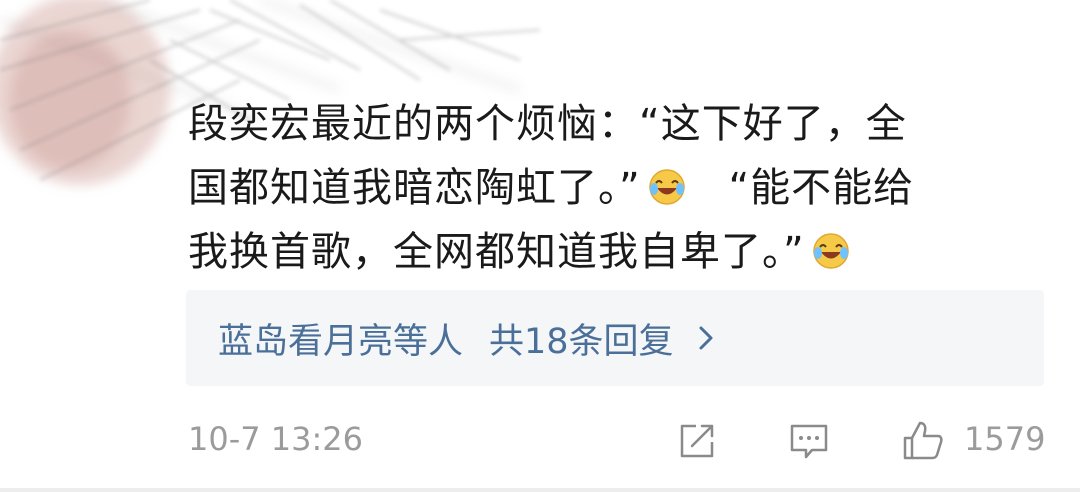 This screenshot has height=492, width=1080. What do you see at coordinates (618, 441) in the screenshot?
I see `comment-footer: 10-7 13:26 1579` at bounding box center [618, 441].